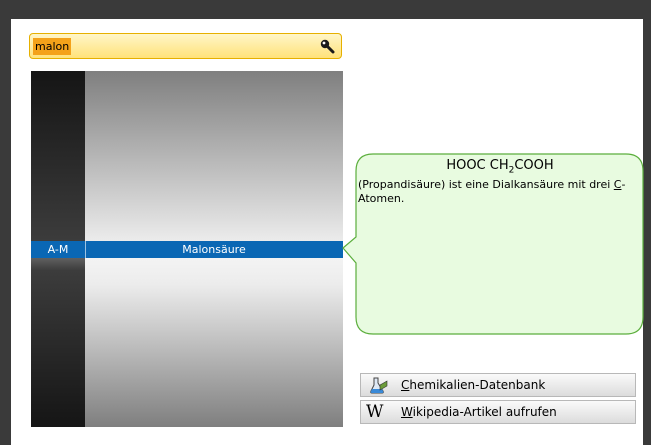  I want to click on chemical-formula: HOOC CH2COOH, so click(500, 167).